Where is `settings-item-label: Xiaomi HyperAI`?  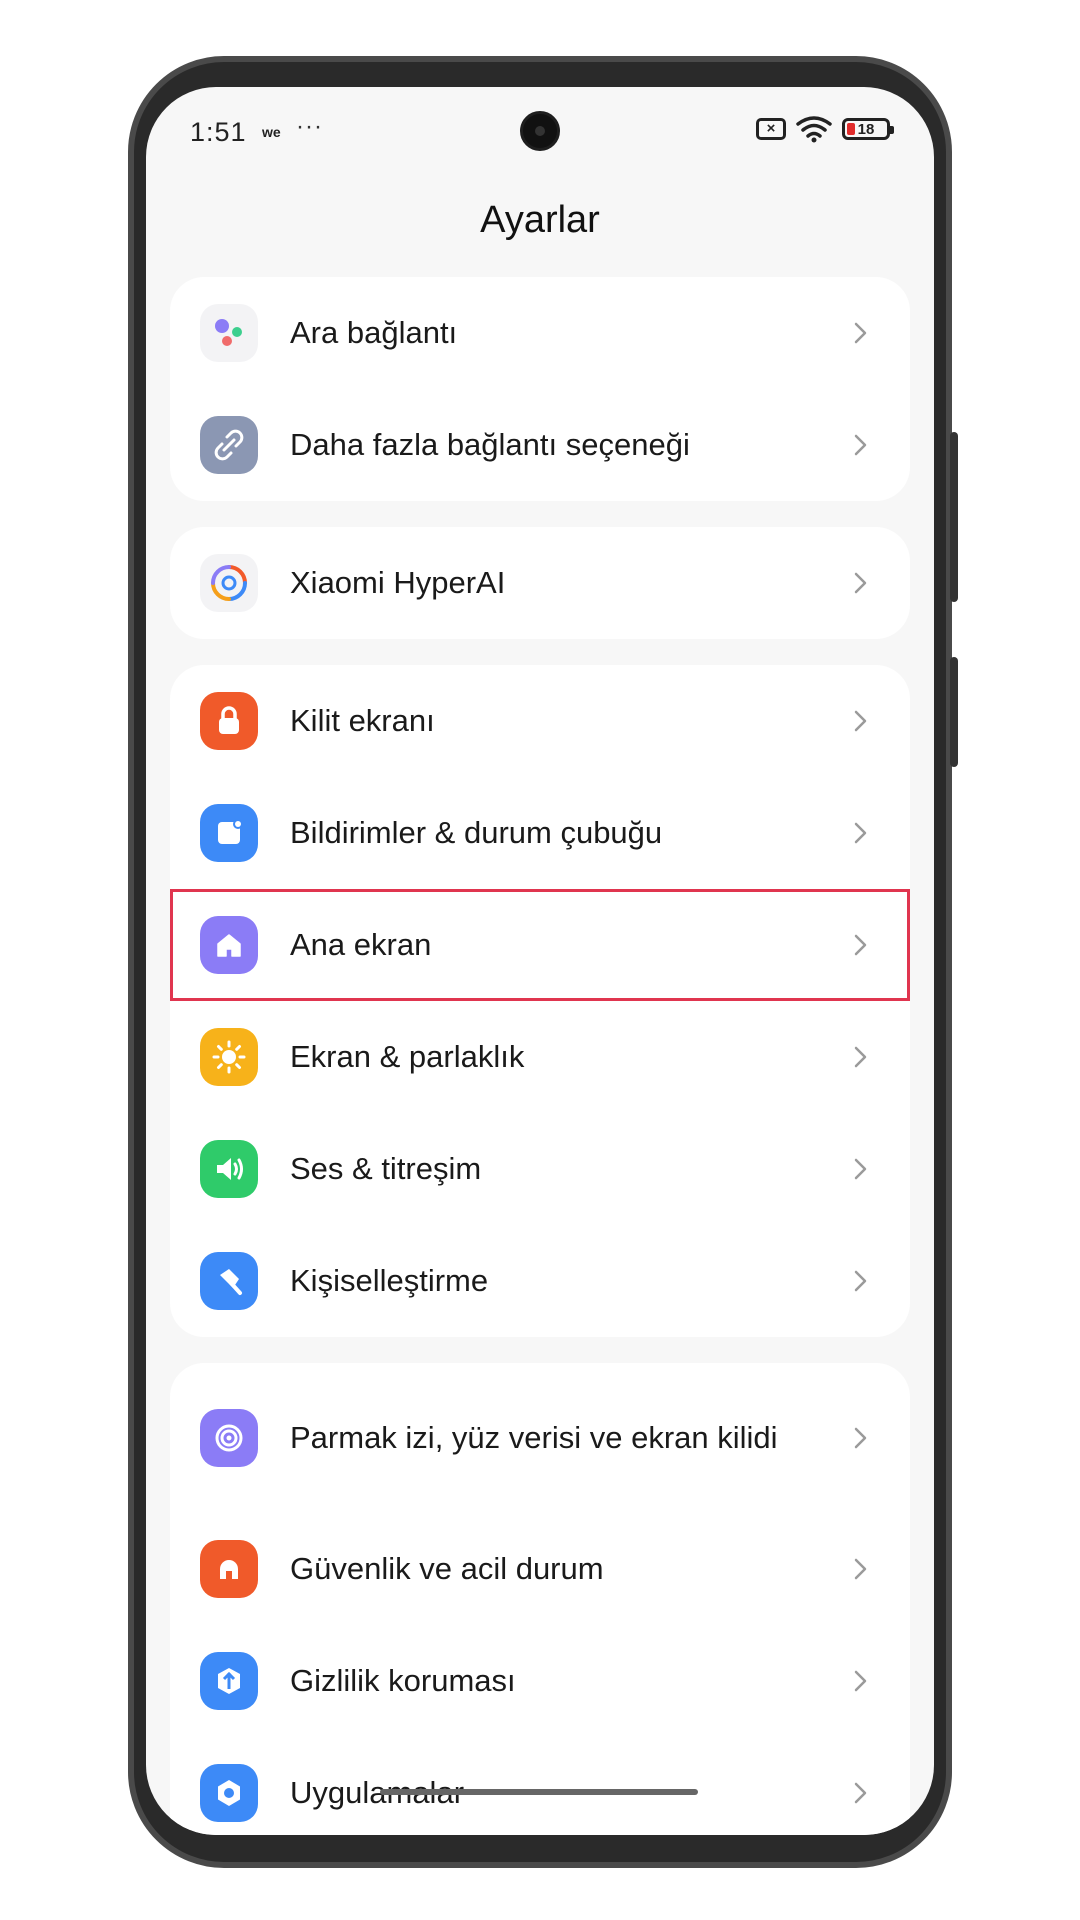 settings-item-label: Xiaomi HyperAI is located at coordinates (398, 582).